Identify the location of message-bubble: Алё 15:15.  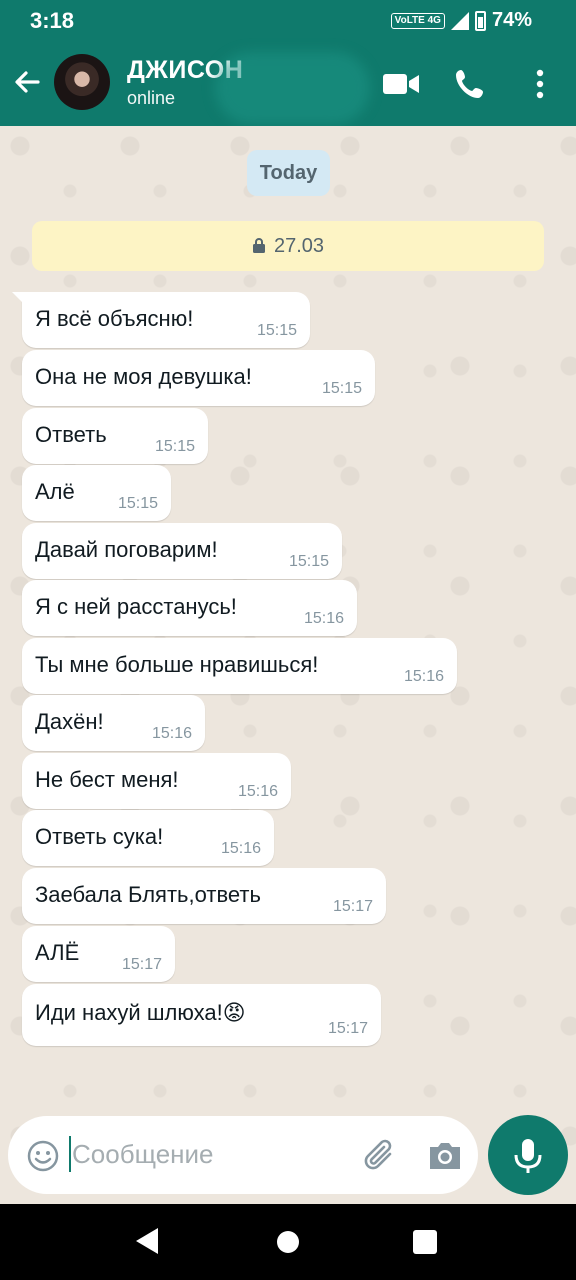
(96, 493).